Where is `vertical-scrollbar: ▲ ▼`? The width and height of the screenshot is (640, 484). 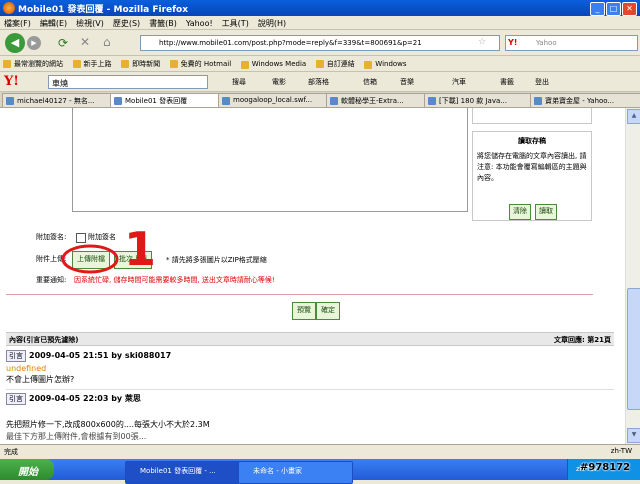
vertical-scrollbar: ▲ ▼ is located at coordinates (632, 276).